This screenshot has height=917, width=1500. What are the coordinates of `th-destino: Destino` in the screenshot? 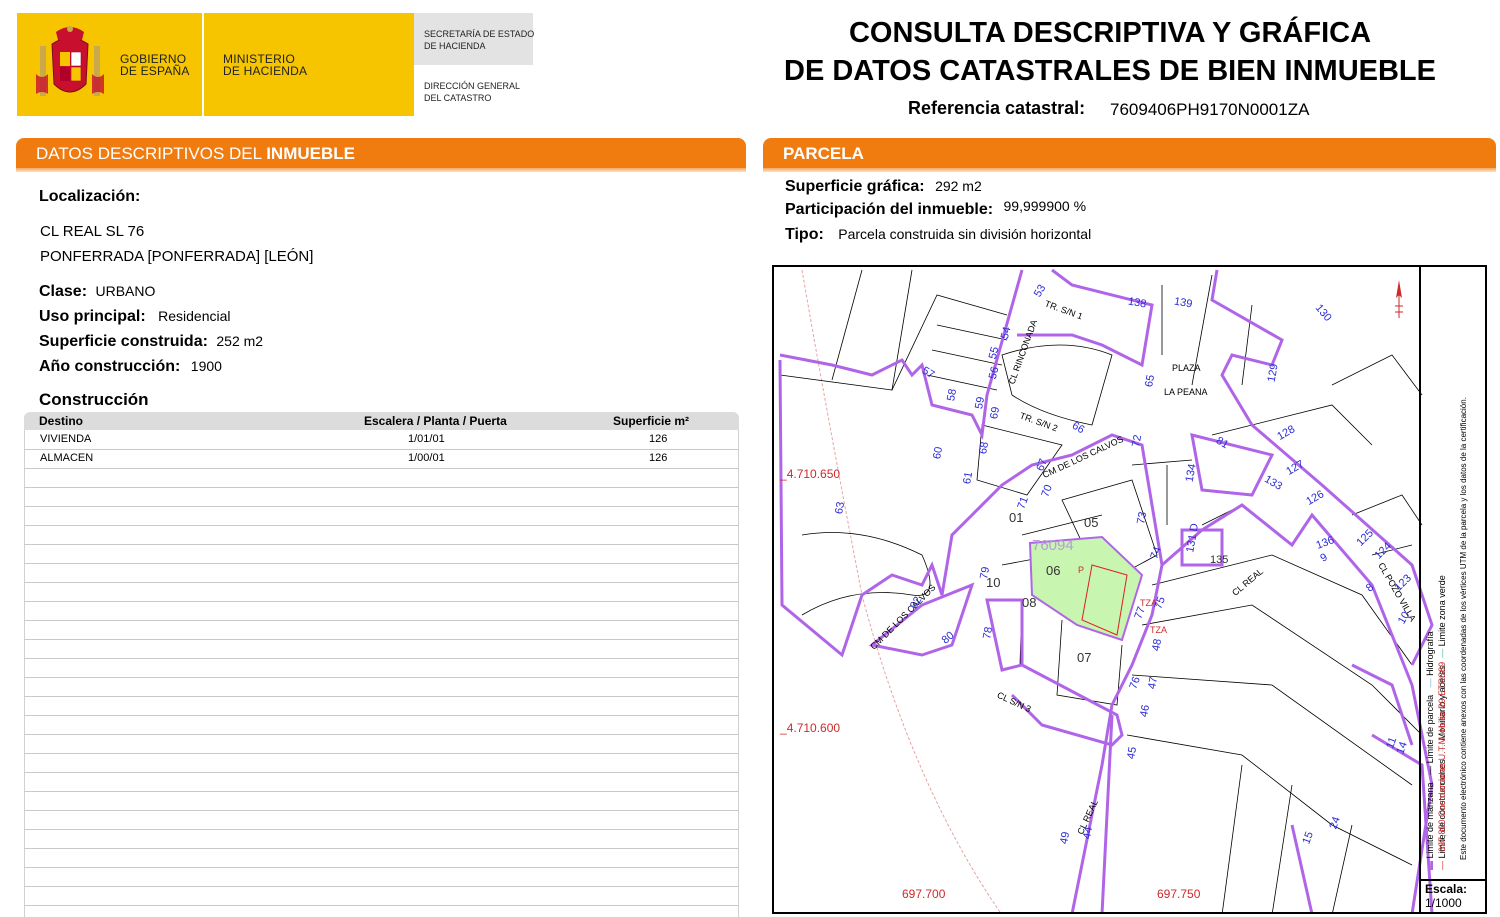 It's located at (61, 421).